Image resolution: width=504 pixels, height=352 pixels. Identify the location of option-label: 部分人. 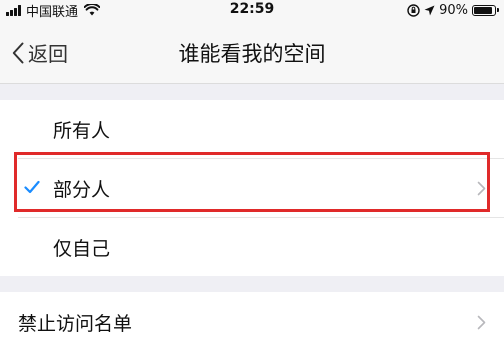
(82, 189).